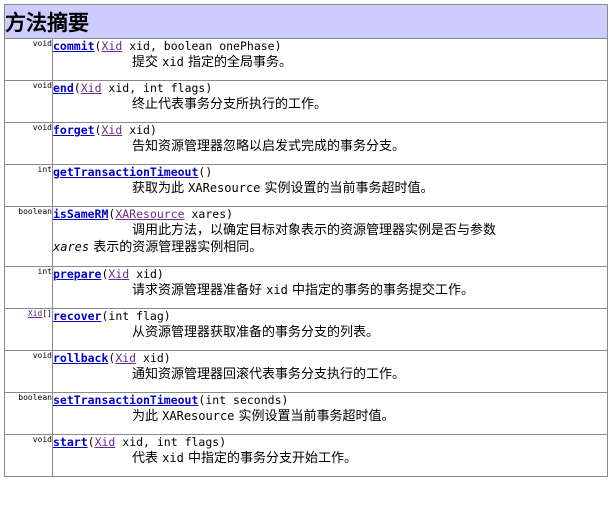 The image size is (616, 506). I want to click on method-signature: getTransactionTimeout(), so click(330, 172).